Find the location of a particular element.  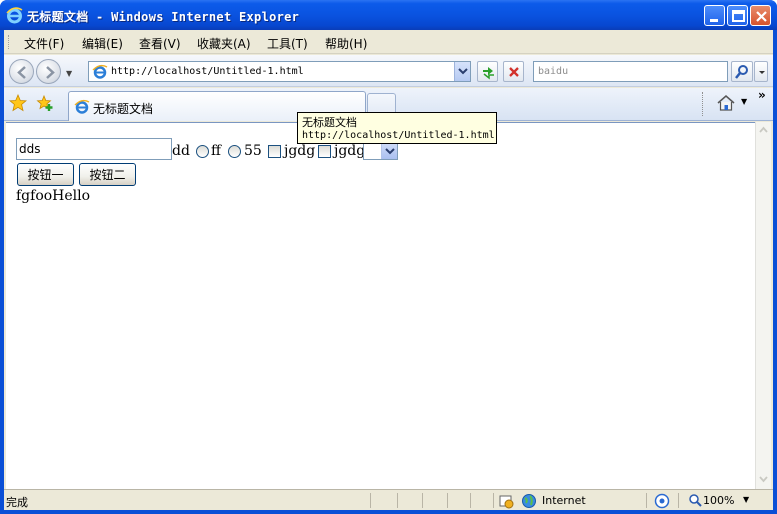

select-dropdown-button is located at coordinates (389, 151).